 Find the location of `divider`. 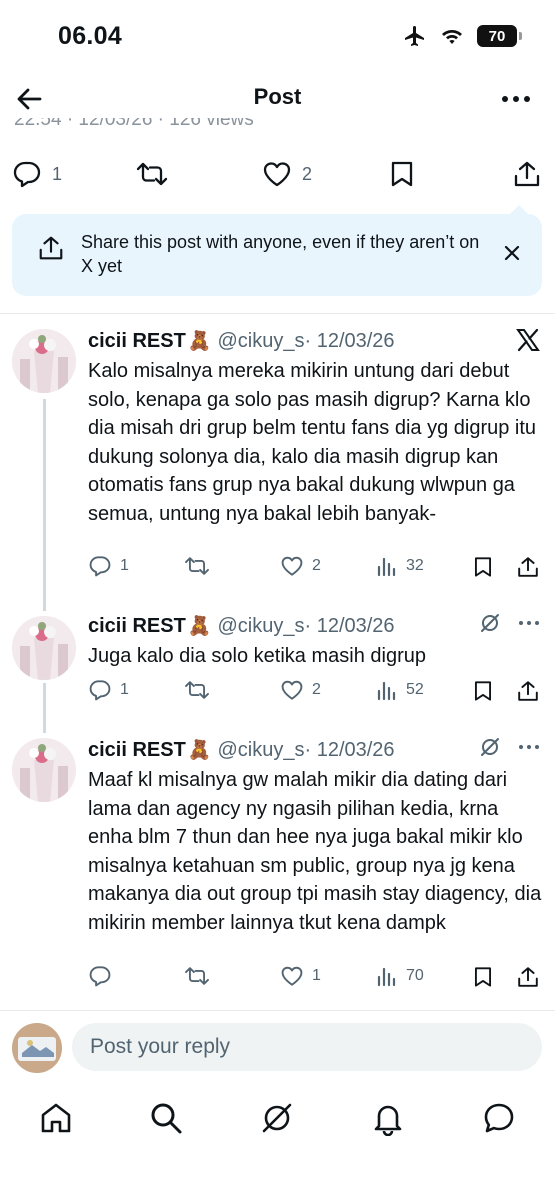

divider is located at coordinates (277, 313).